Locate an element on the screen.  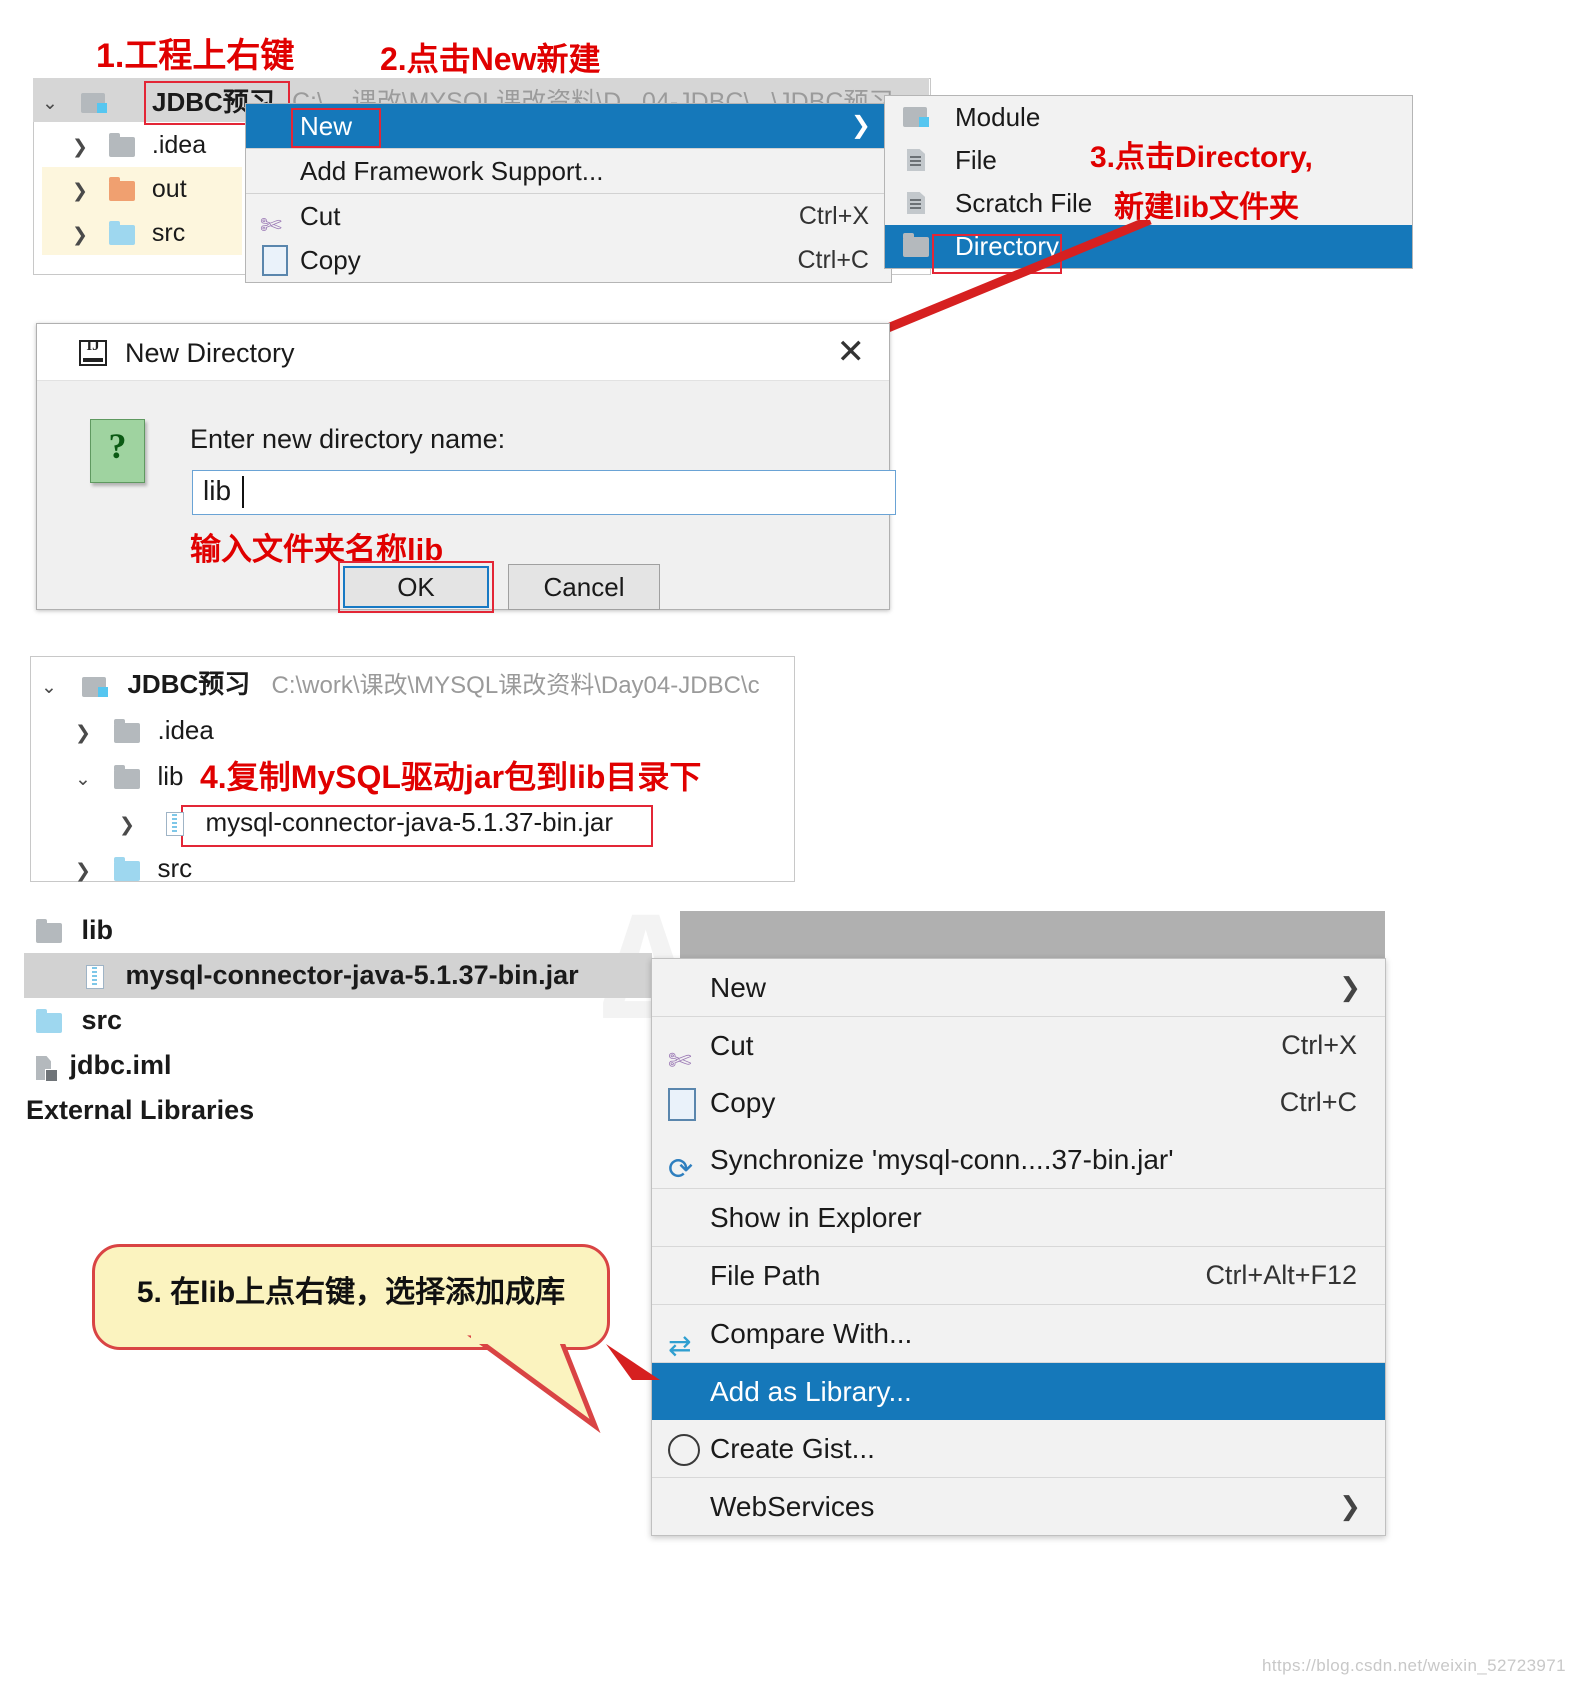
annotation-box-new is located at coordinates (336, 128).